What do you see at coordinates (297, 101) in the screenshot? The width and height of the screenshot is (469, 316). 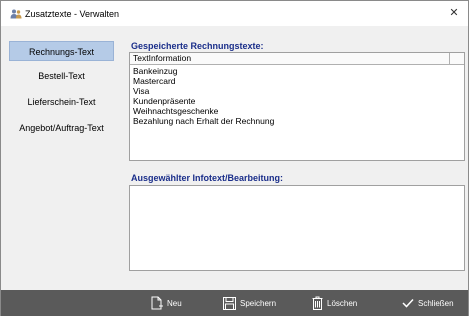 I see `list-item: Kundenpräsente` at bounding box center [297, 101].